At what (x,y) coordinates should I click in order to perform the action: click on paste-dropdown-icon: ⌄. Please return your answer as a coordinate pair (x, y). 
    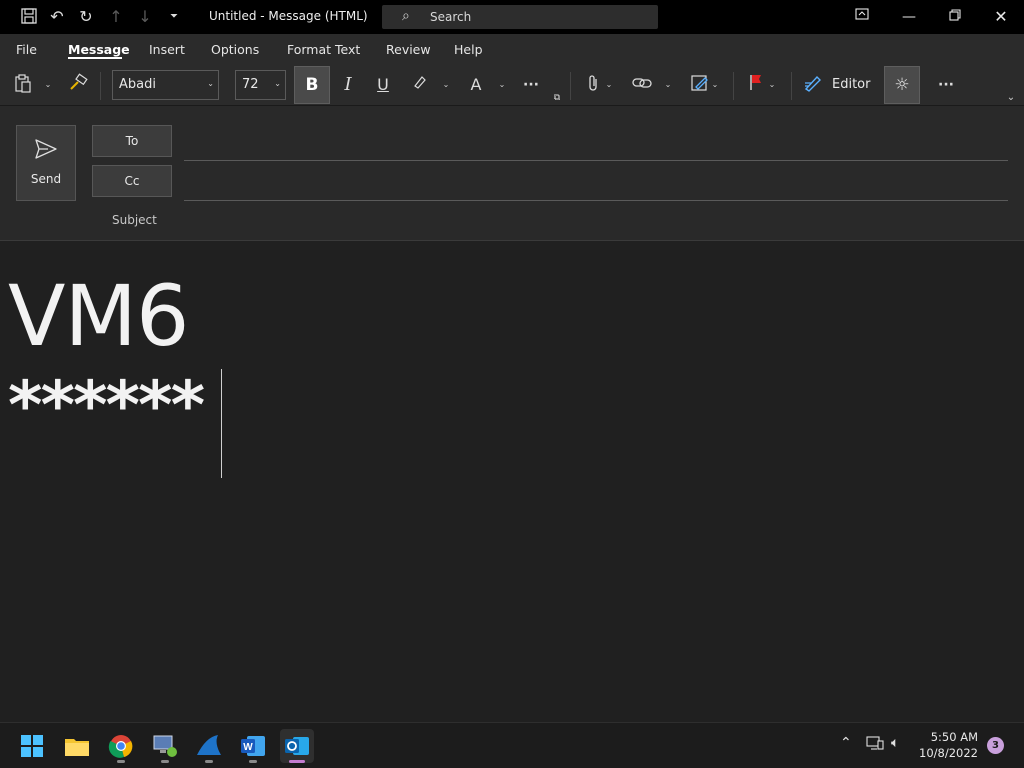
    Looking at the image, I should click on (48, 85).